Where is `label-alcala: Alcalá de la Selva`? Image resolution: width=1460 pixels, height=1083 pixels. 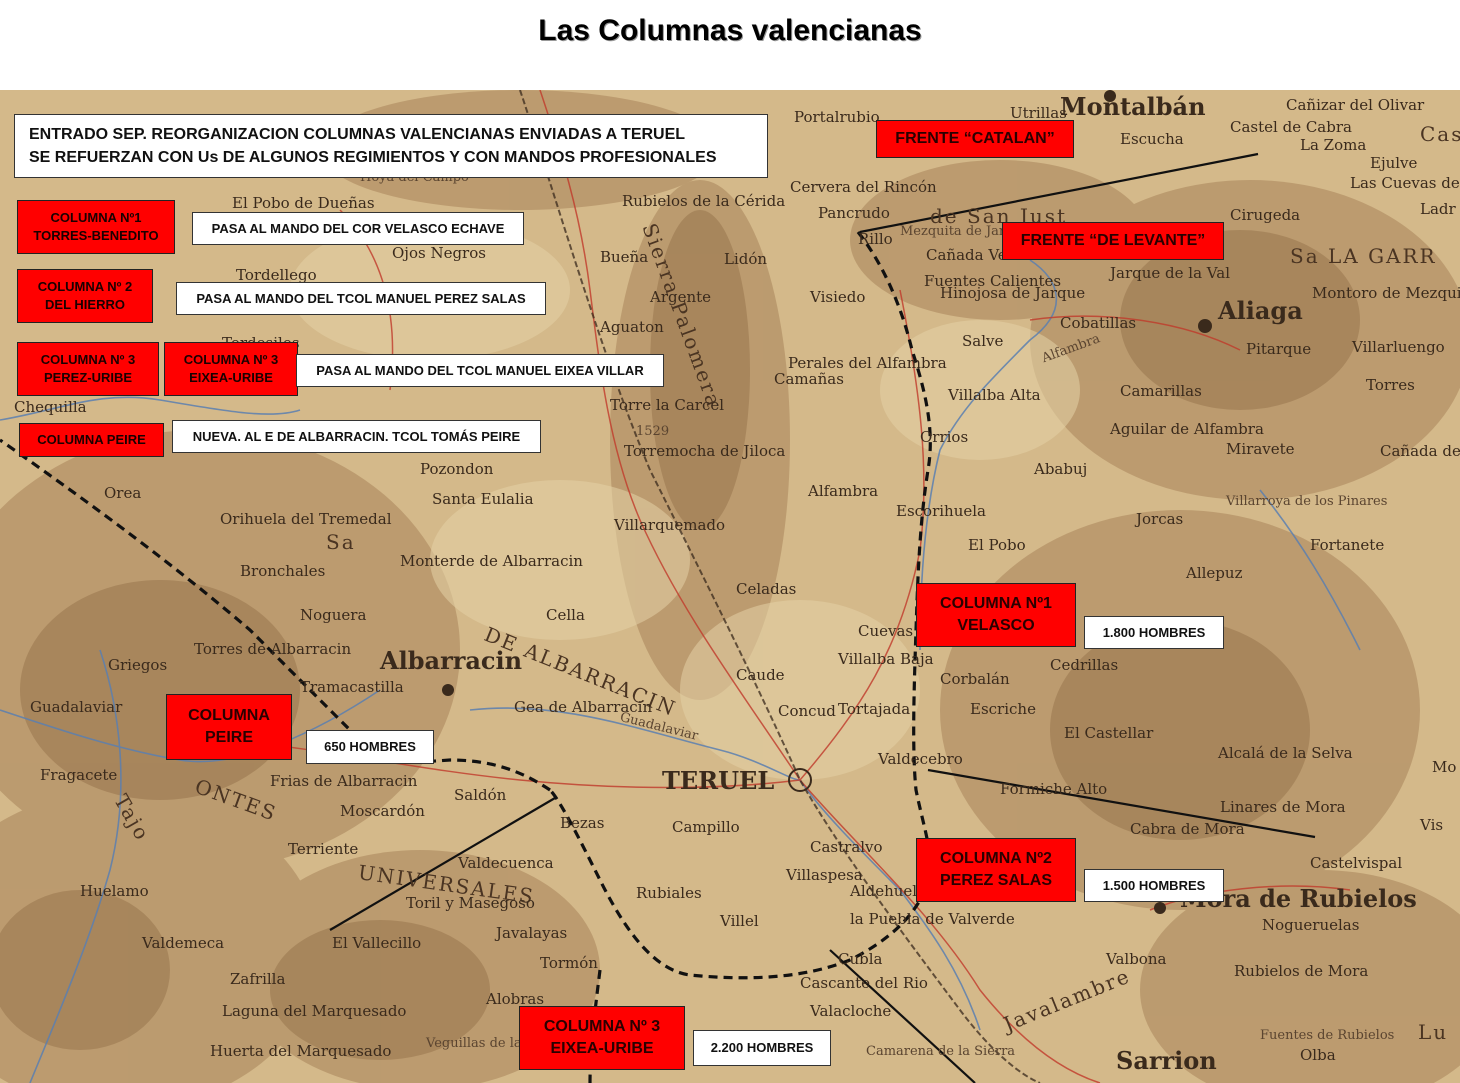
label-alcala: Alcalá de la Selva is located at coordinates (1285, 753).